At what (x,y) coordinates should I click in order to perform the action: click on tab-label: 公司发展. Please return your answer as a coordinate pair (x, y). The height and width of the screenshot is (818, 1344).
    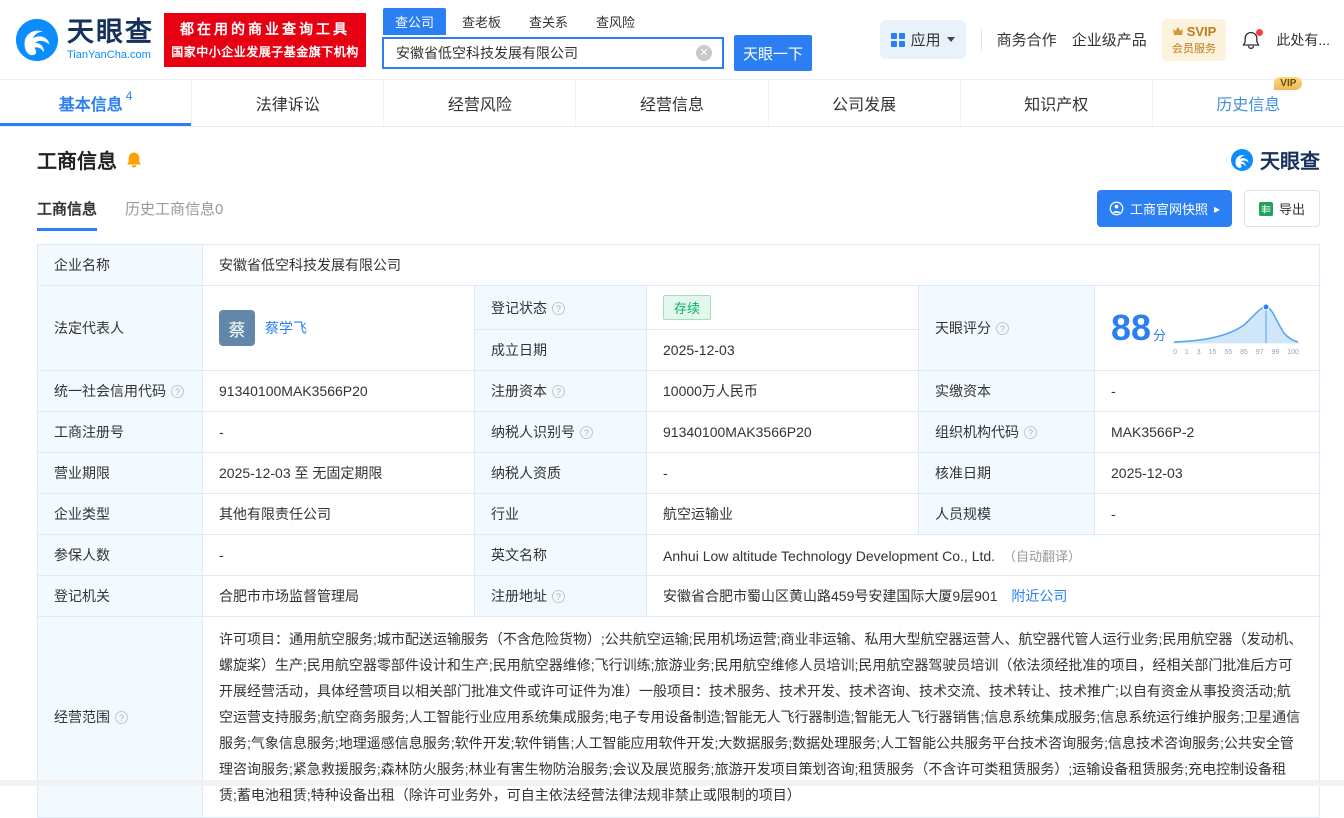
    Looking at the image, I should click on (864, 103).